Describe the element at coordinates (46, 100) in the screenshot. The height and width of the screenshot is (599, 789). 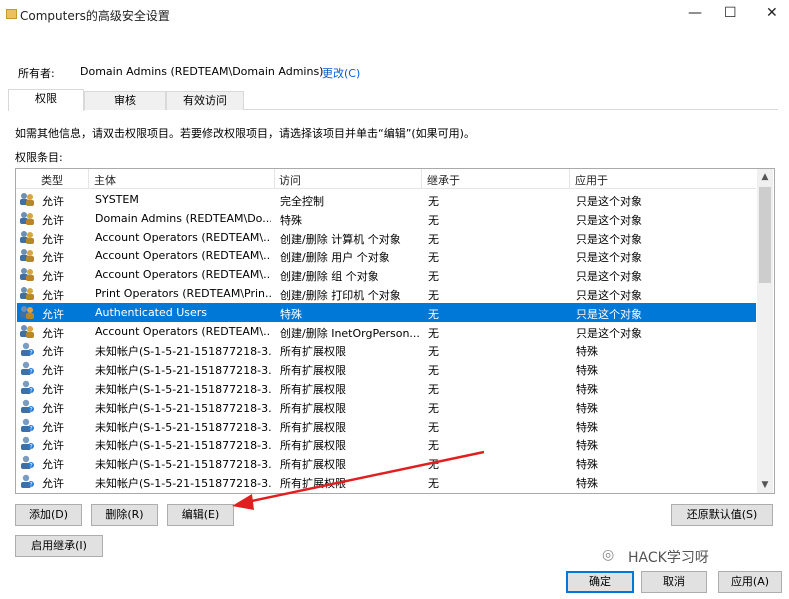
I see `tab-permissions: 权限` at that location.